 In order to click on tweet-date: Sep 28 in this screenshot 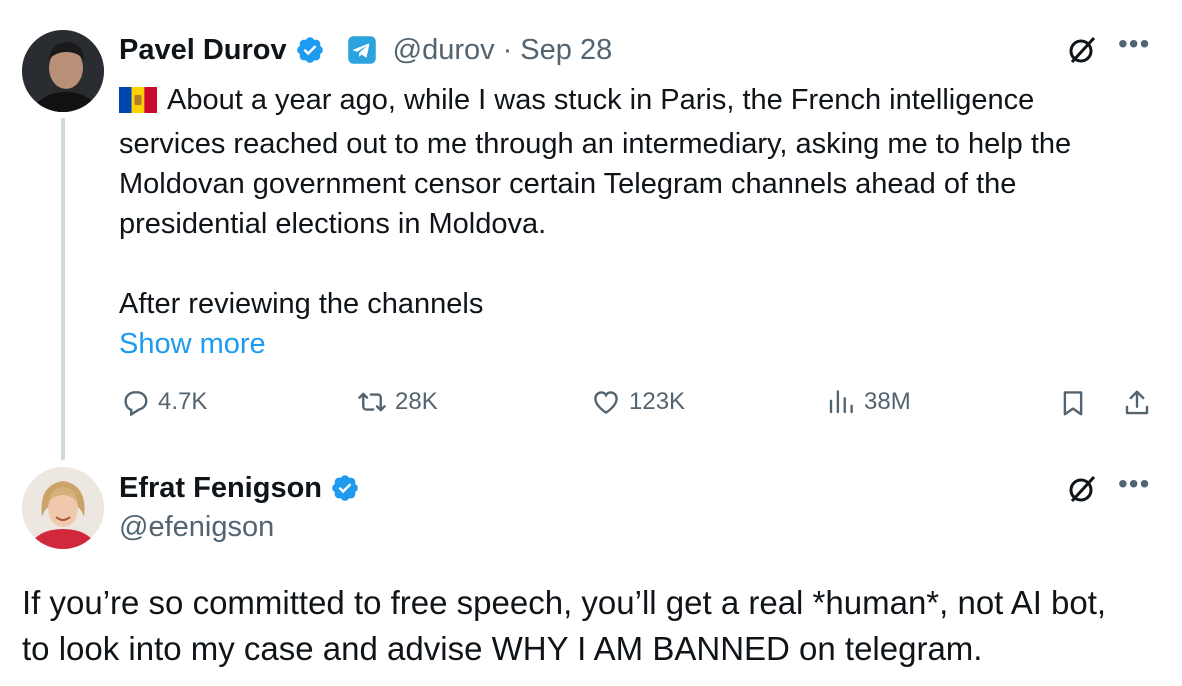, I will do `click(566, 50)`.